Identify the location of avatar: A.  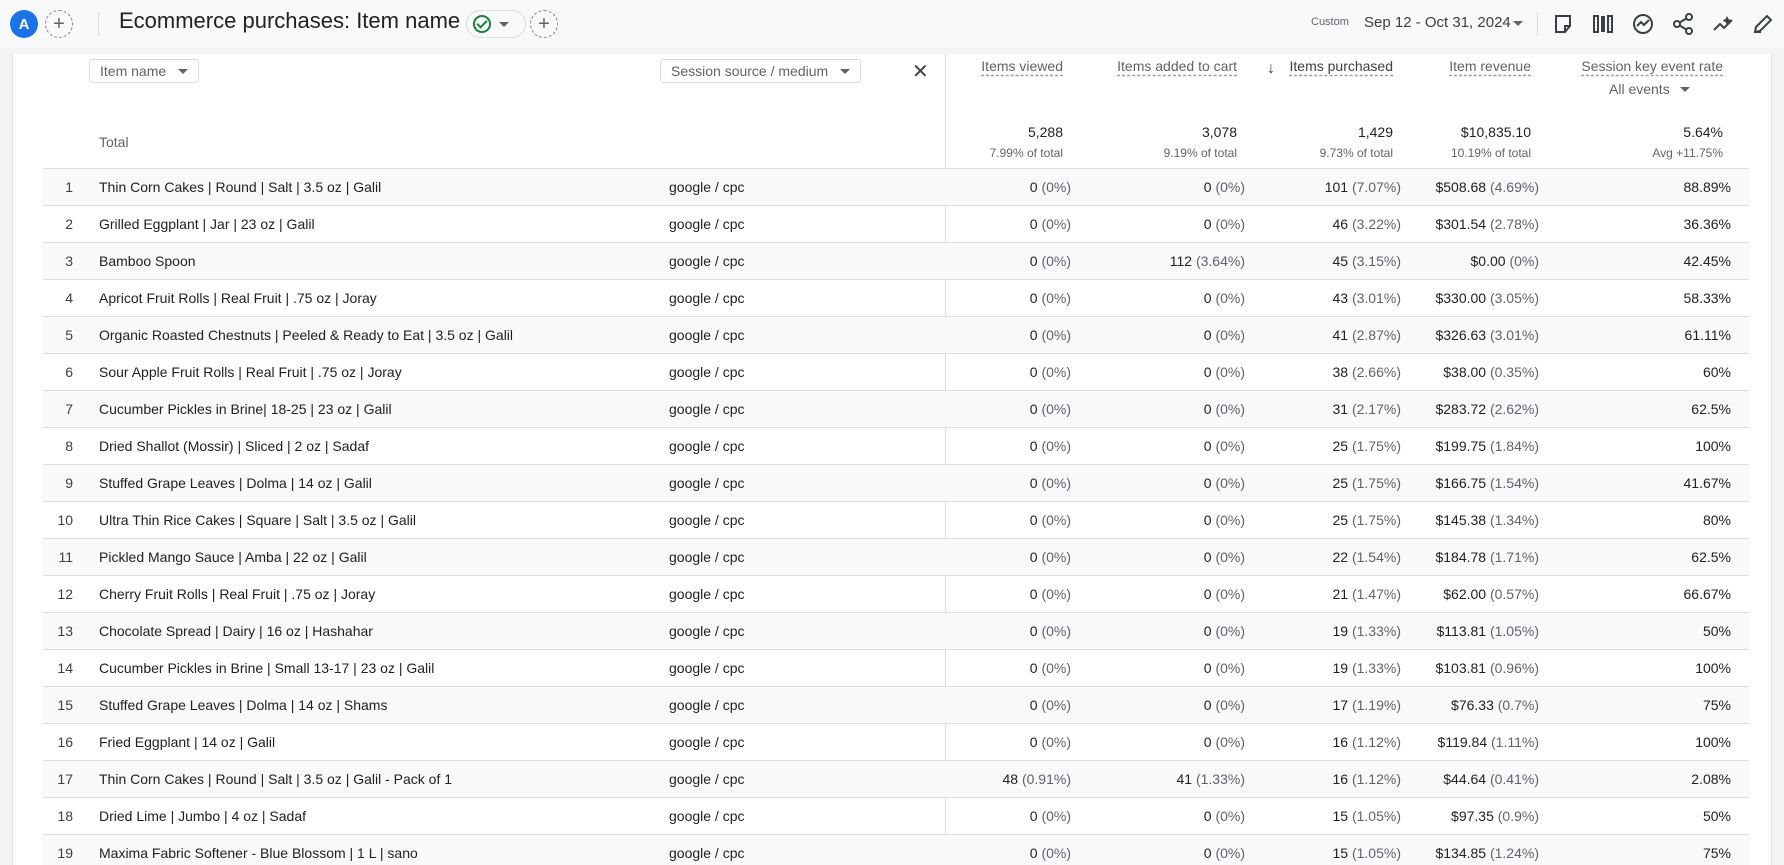
(24, 24).